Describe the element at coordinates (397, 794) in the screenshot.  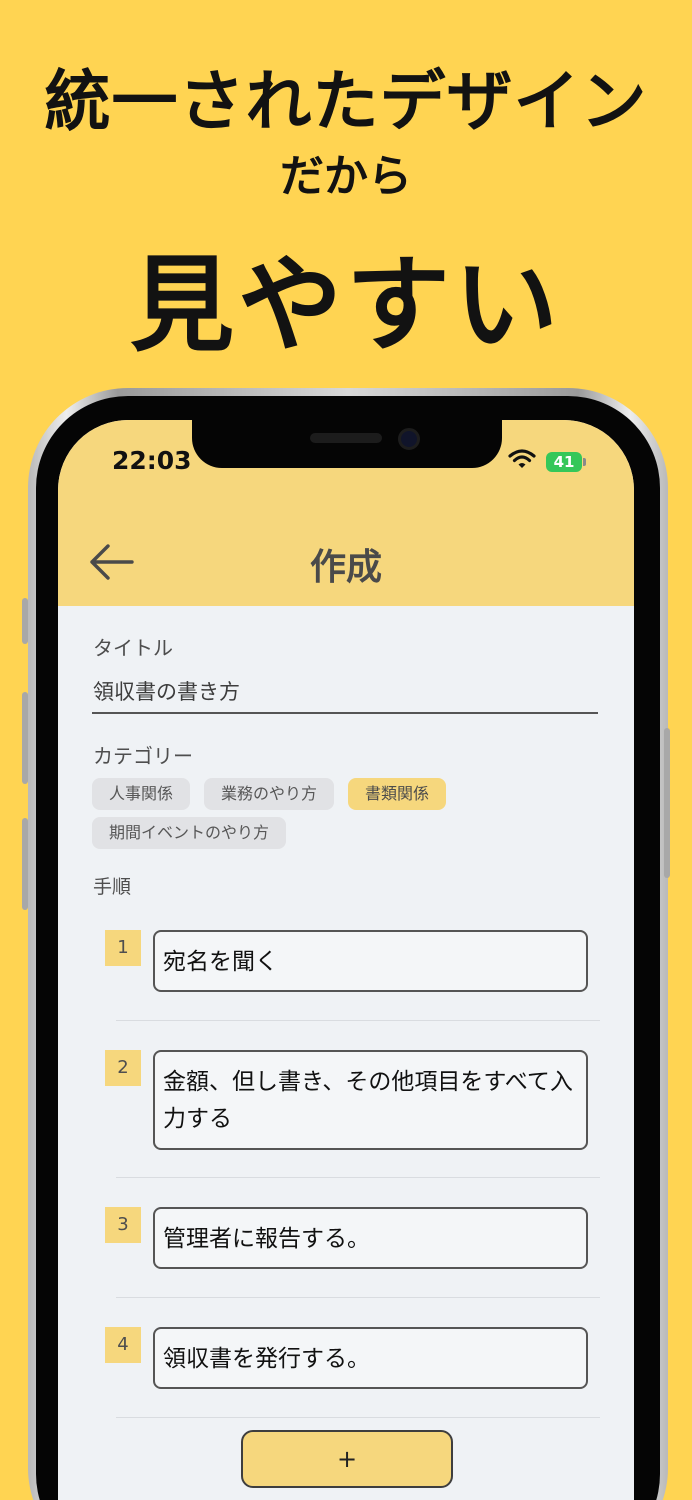
I see `category-chip-shorui: 書類関係` at that location.